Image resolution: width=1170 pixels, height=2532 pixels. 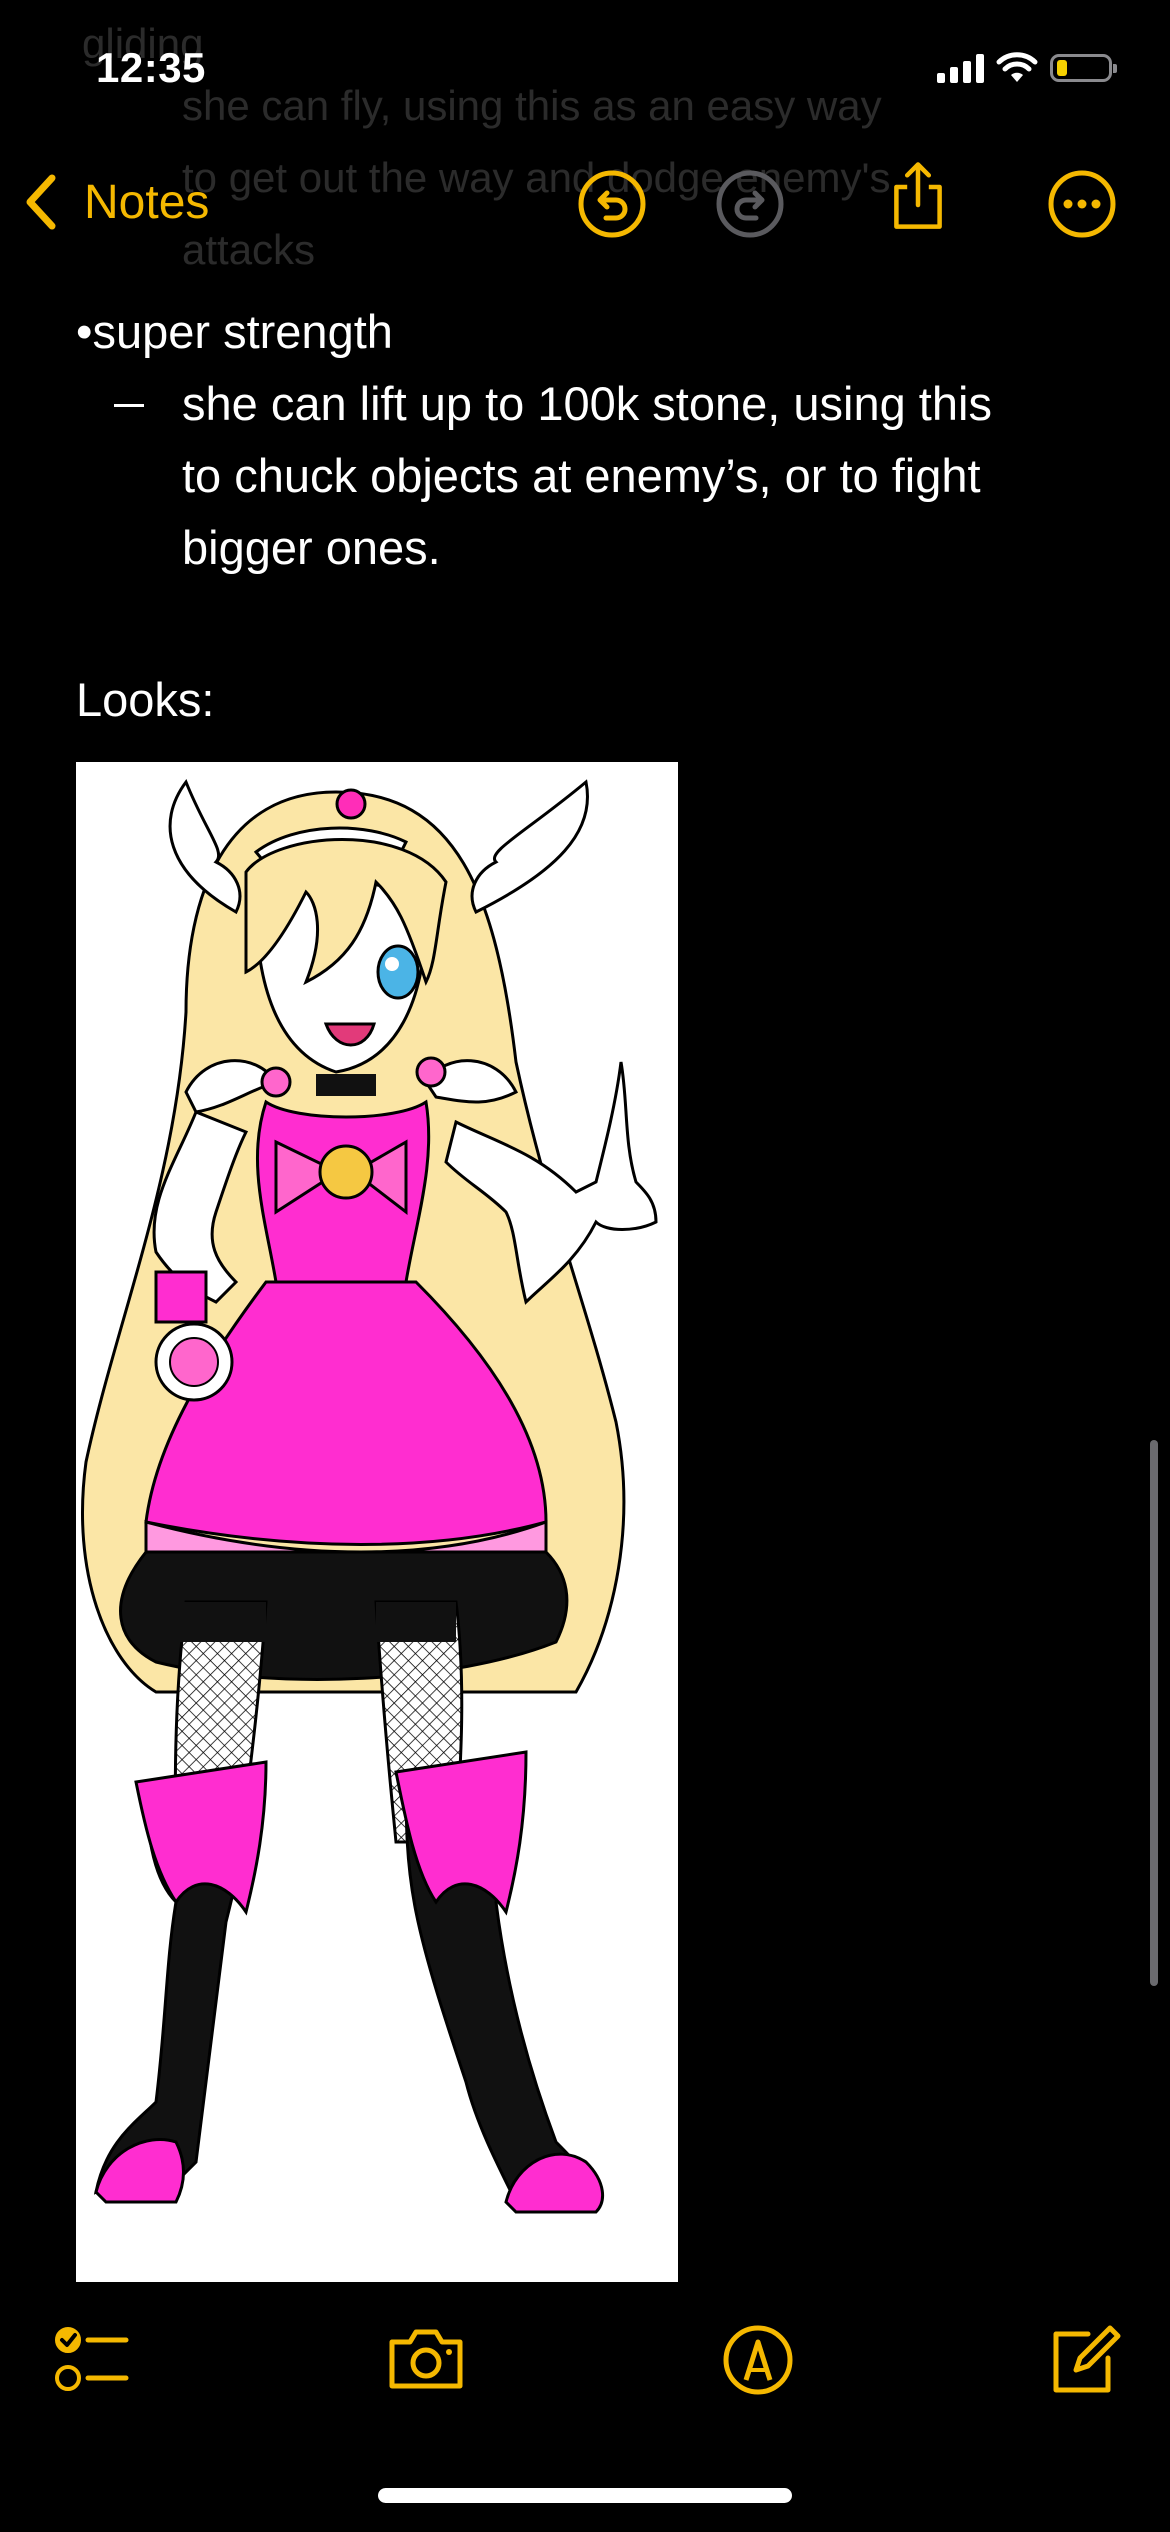 I want to click on ghost-line: gliding, so click(x=143, y=43).